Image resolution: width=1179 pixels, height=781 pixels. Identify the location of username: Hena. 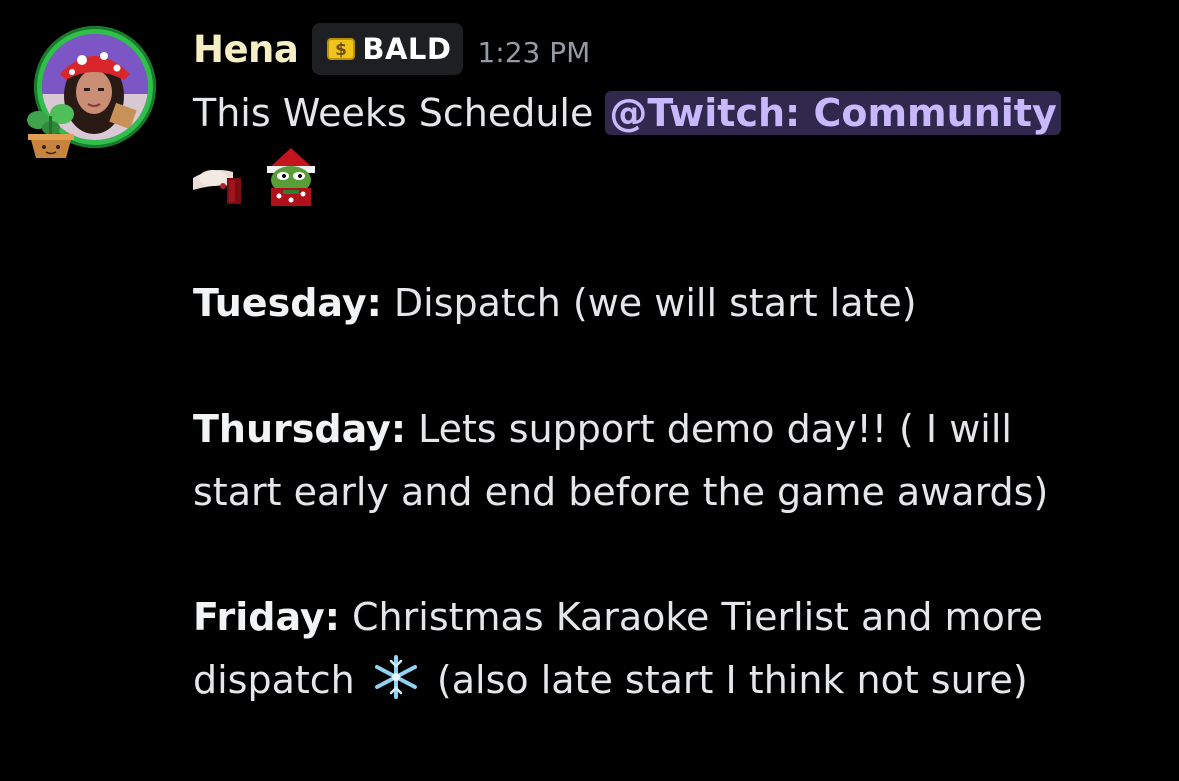
(246, 49).